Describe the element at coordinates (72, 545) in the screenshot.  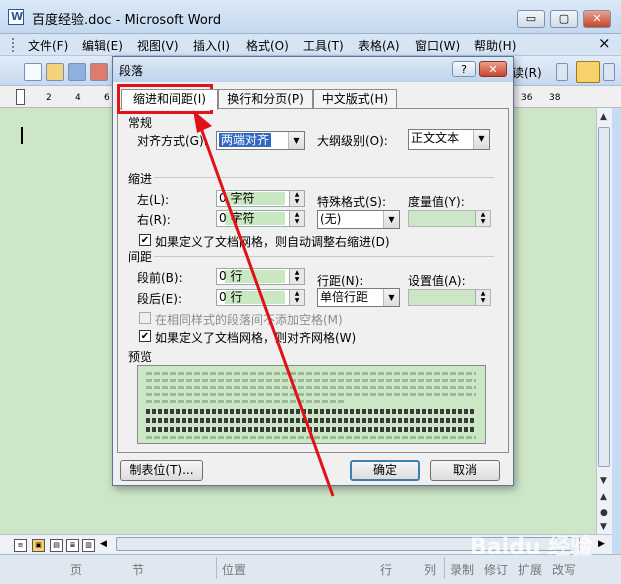
I see `outline-view-icon: ≣` at that location.